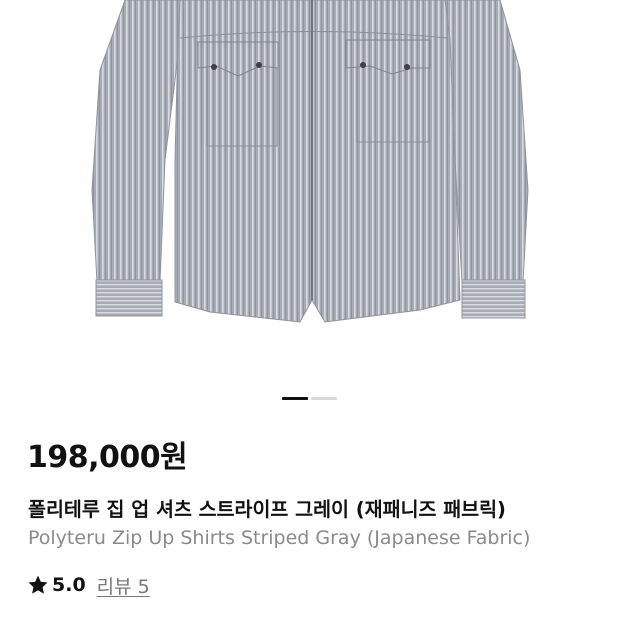  What do you see at coordinates (107, 457) in the screenshot?
I see `product-price: 198,000원` at bounding box center [107, 457].